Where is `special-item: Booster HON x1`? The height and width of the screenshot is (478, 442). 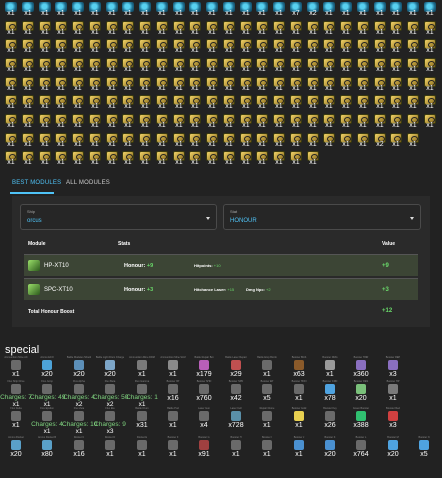
special-item: Booster HON x1 is located at coordinates (299, 393).